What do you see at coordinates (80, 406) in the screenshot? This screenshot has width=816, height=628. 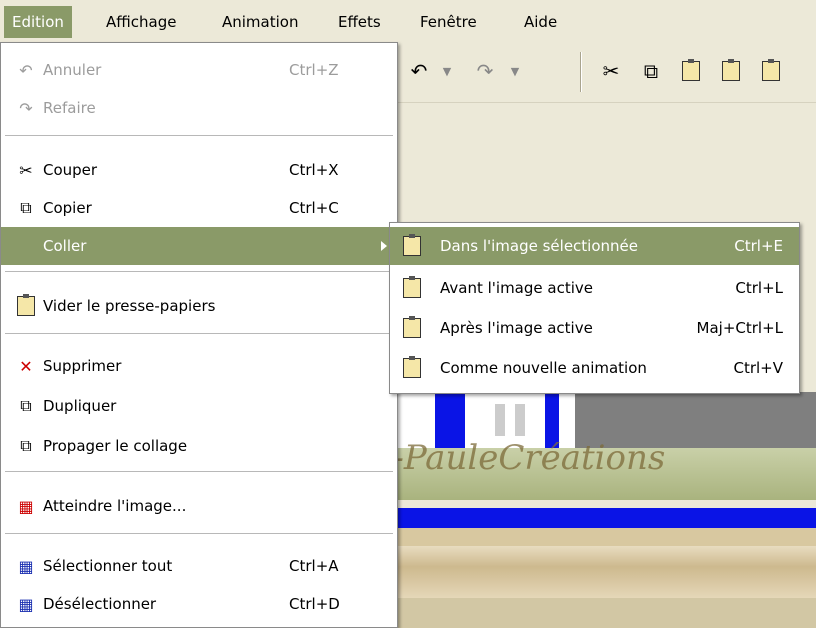 I see `menu-item-label: Dupliquer` at bounding box center [80, 406].